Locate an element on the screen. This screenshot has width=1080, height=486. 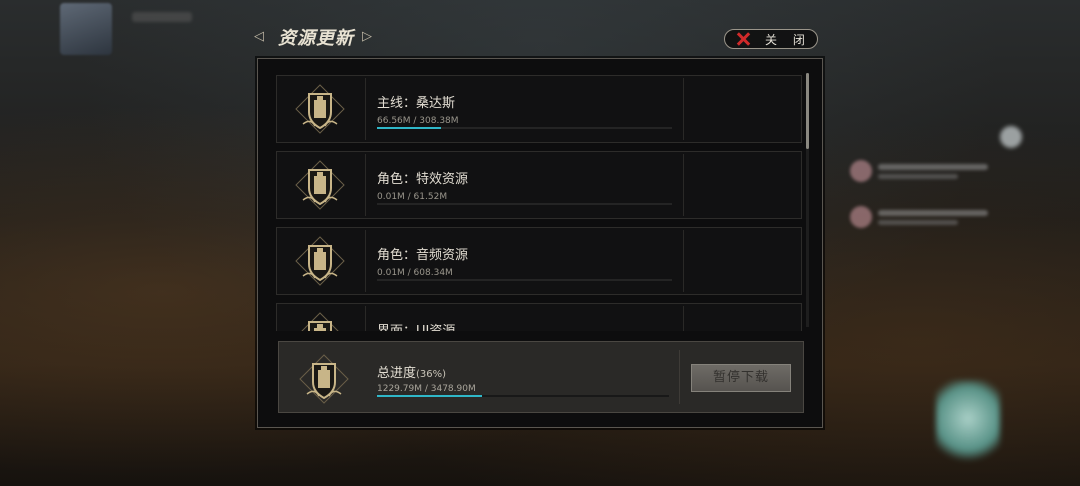
close-button: 关 闭 is located at coordinates (771, 39).